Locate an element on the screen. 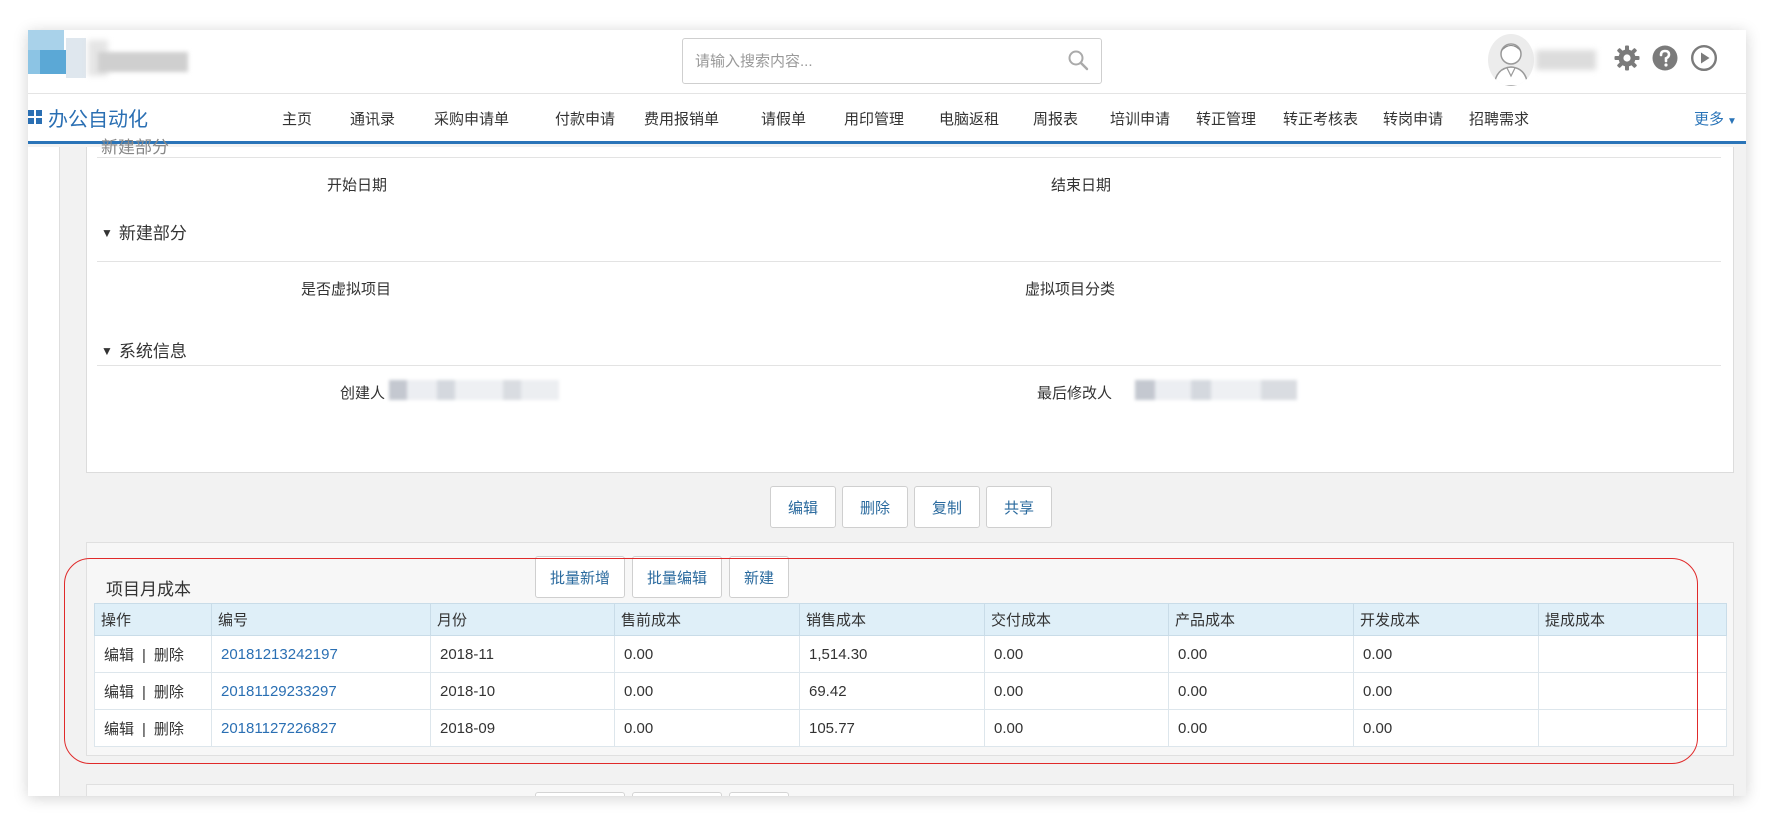 Image resolution: width=1784 pixels, height=836 pixels. next-panel is located at coordinates (910, 790).